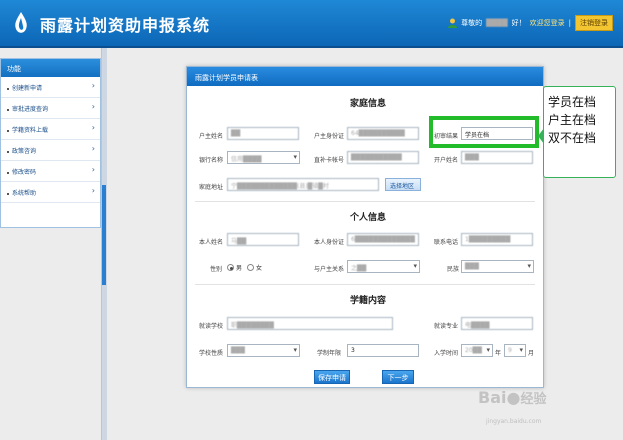  What do you see at coordinates (238, 350) in the screenshot?
I see `school-type-value: ███` at bounding box center [238, 350].